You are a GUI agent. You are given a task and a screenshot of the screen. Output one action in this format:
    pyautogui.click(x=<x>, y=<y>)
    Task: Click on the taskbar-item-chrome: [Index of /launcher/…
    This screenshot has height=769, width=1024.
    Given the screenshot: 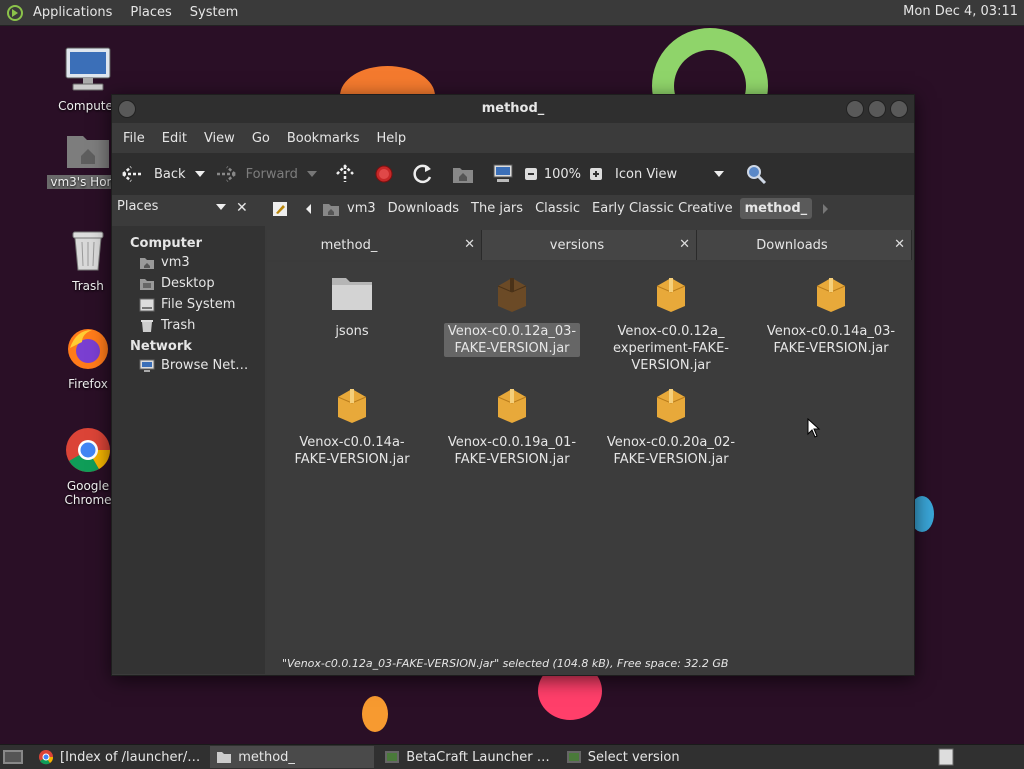 What is the action you would take?
    pyautogui.click(x=119, y=757)
    